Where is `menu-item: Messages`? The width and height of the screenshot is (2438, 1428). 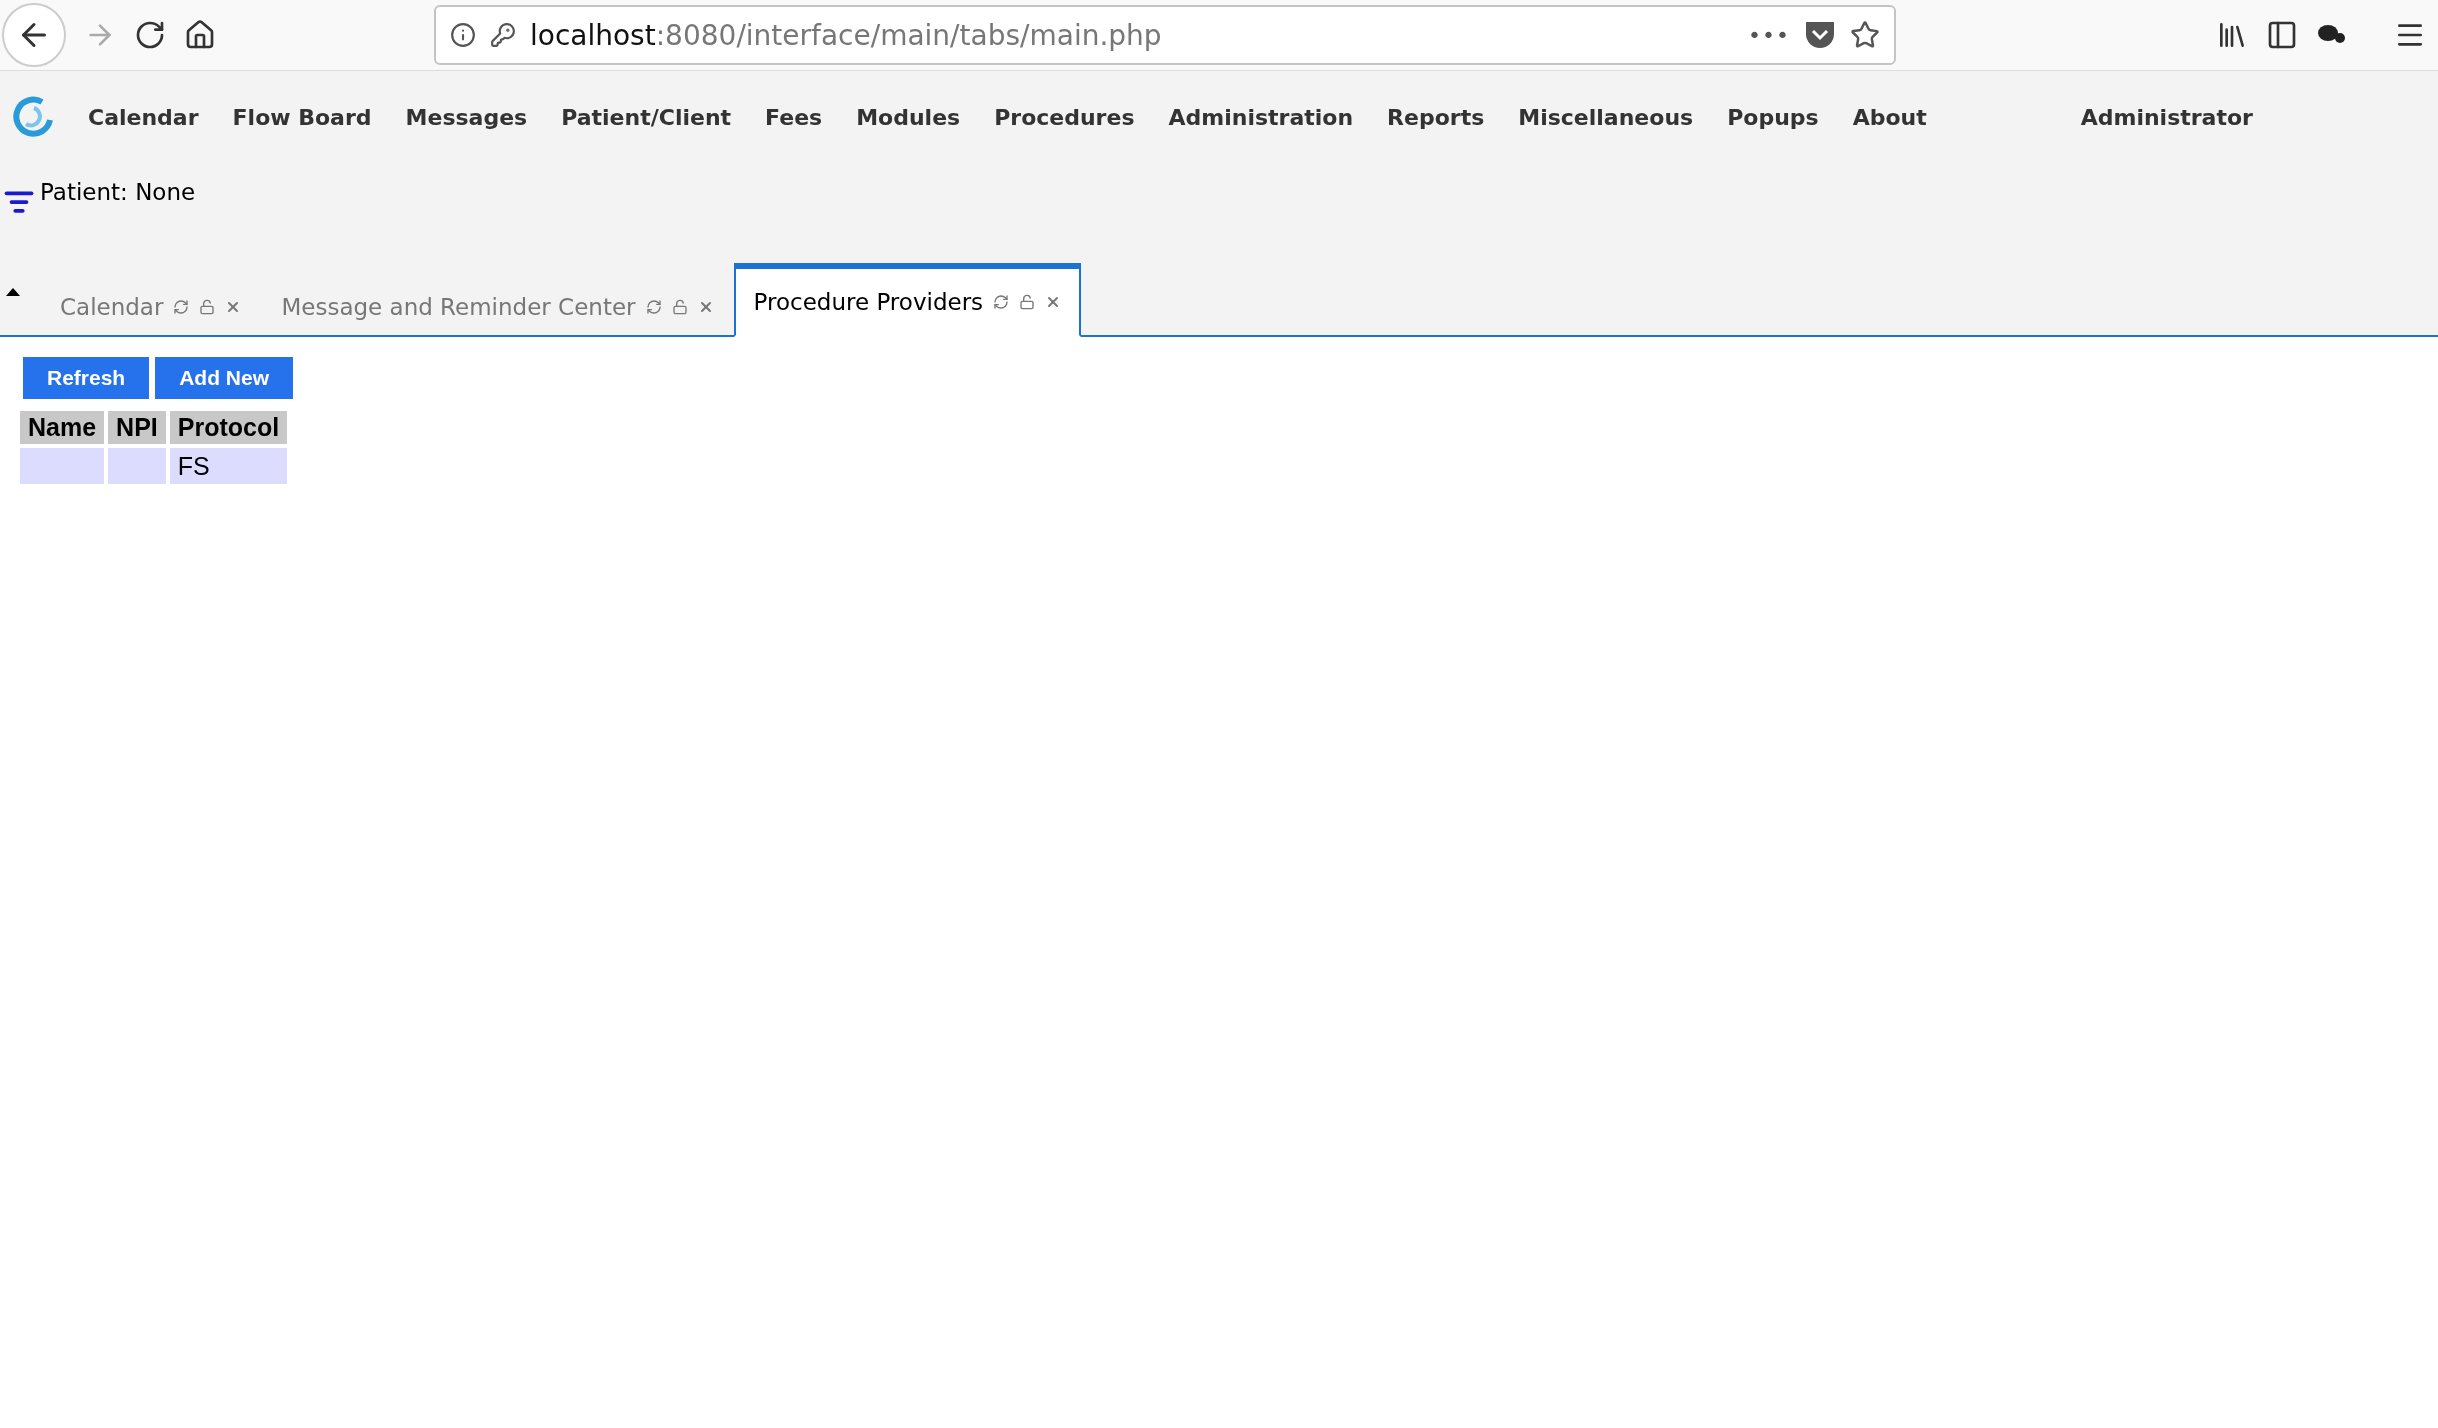 menu-item: Messages is located at coordinates (466, 117).